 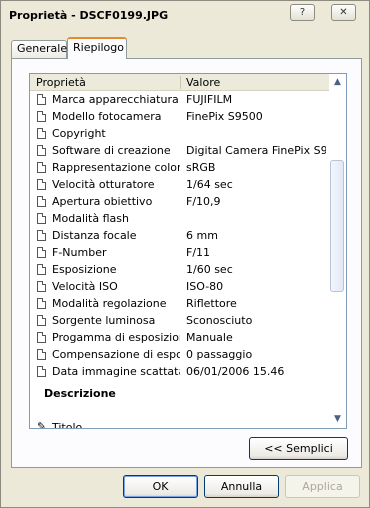 What do you see at coordinates (302, 12) in the screenshot?
I see `help-button: ?` at bounding box center [302, 12].